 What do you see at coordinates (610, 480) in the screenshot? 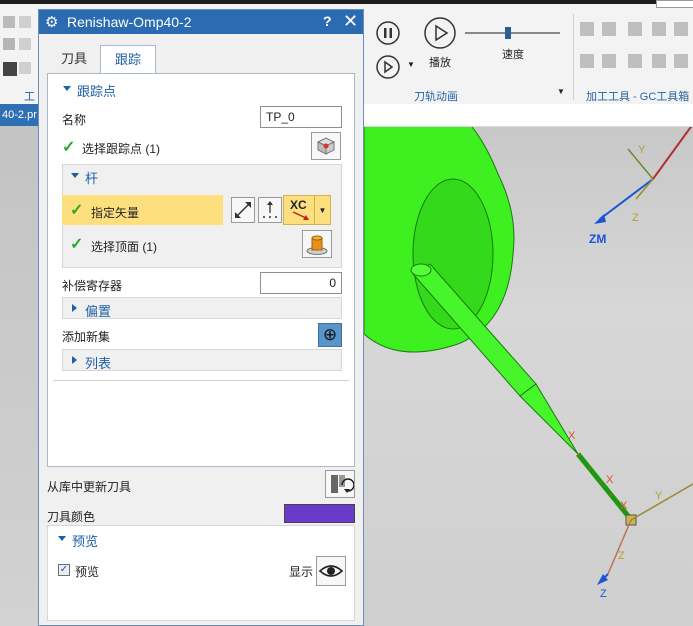
I see `axis-label-x2: X` at bounding box center [610, 480].